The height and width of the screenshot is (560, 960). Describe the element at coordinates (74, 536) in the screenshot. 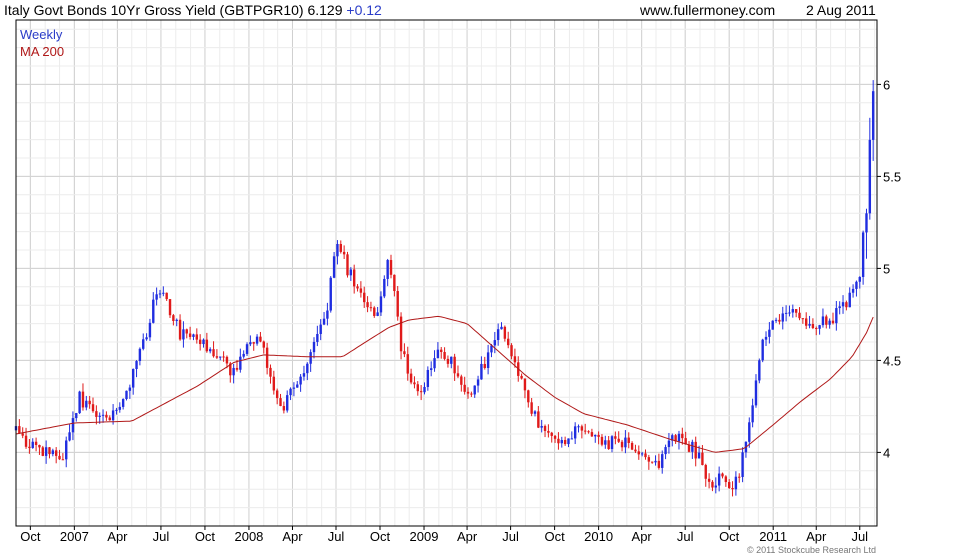

I see `x-tick-label: 2007` at that location.